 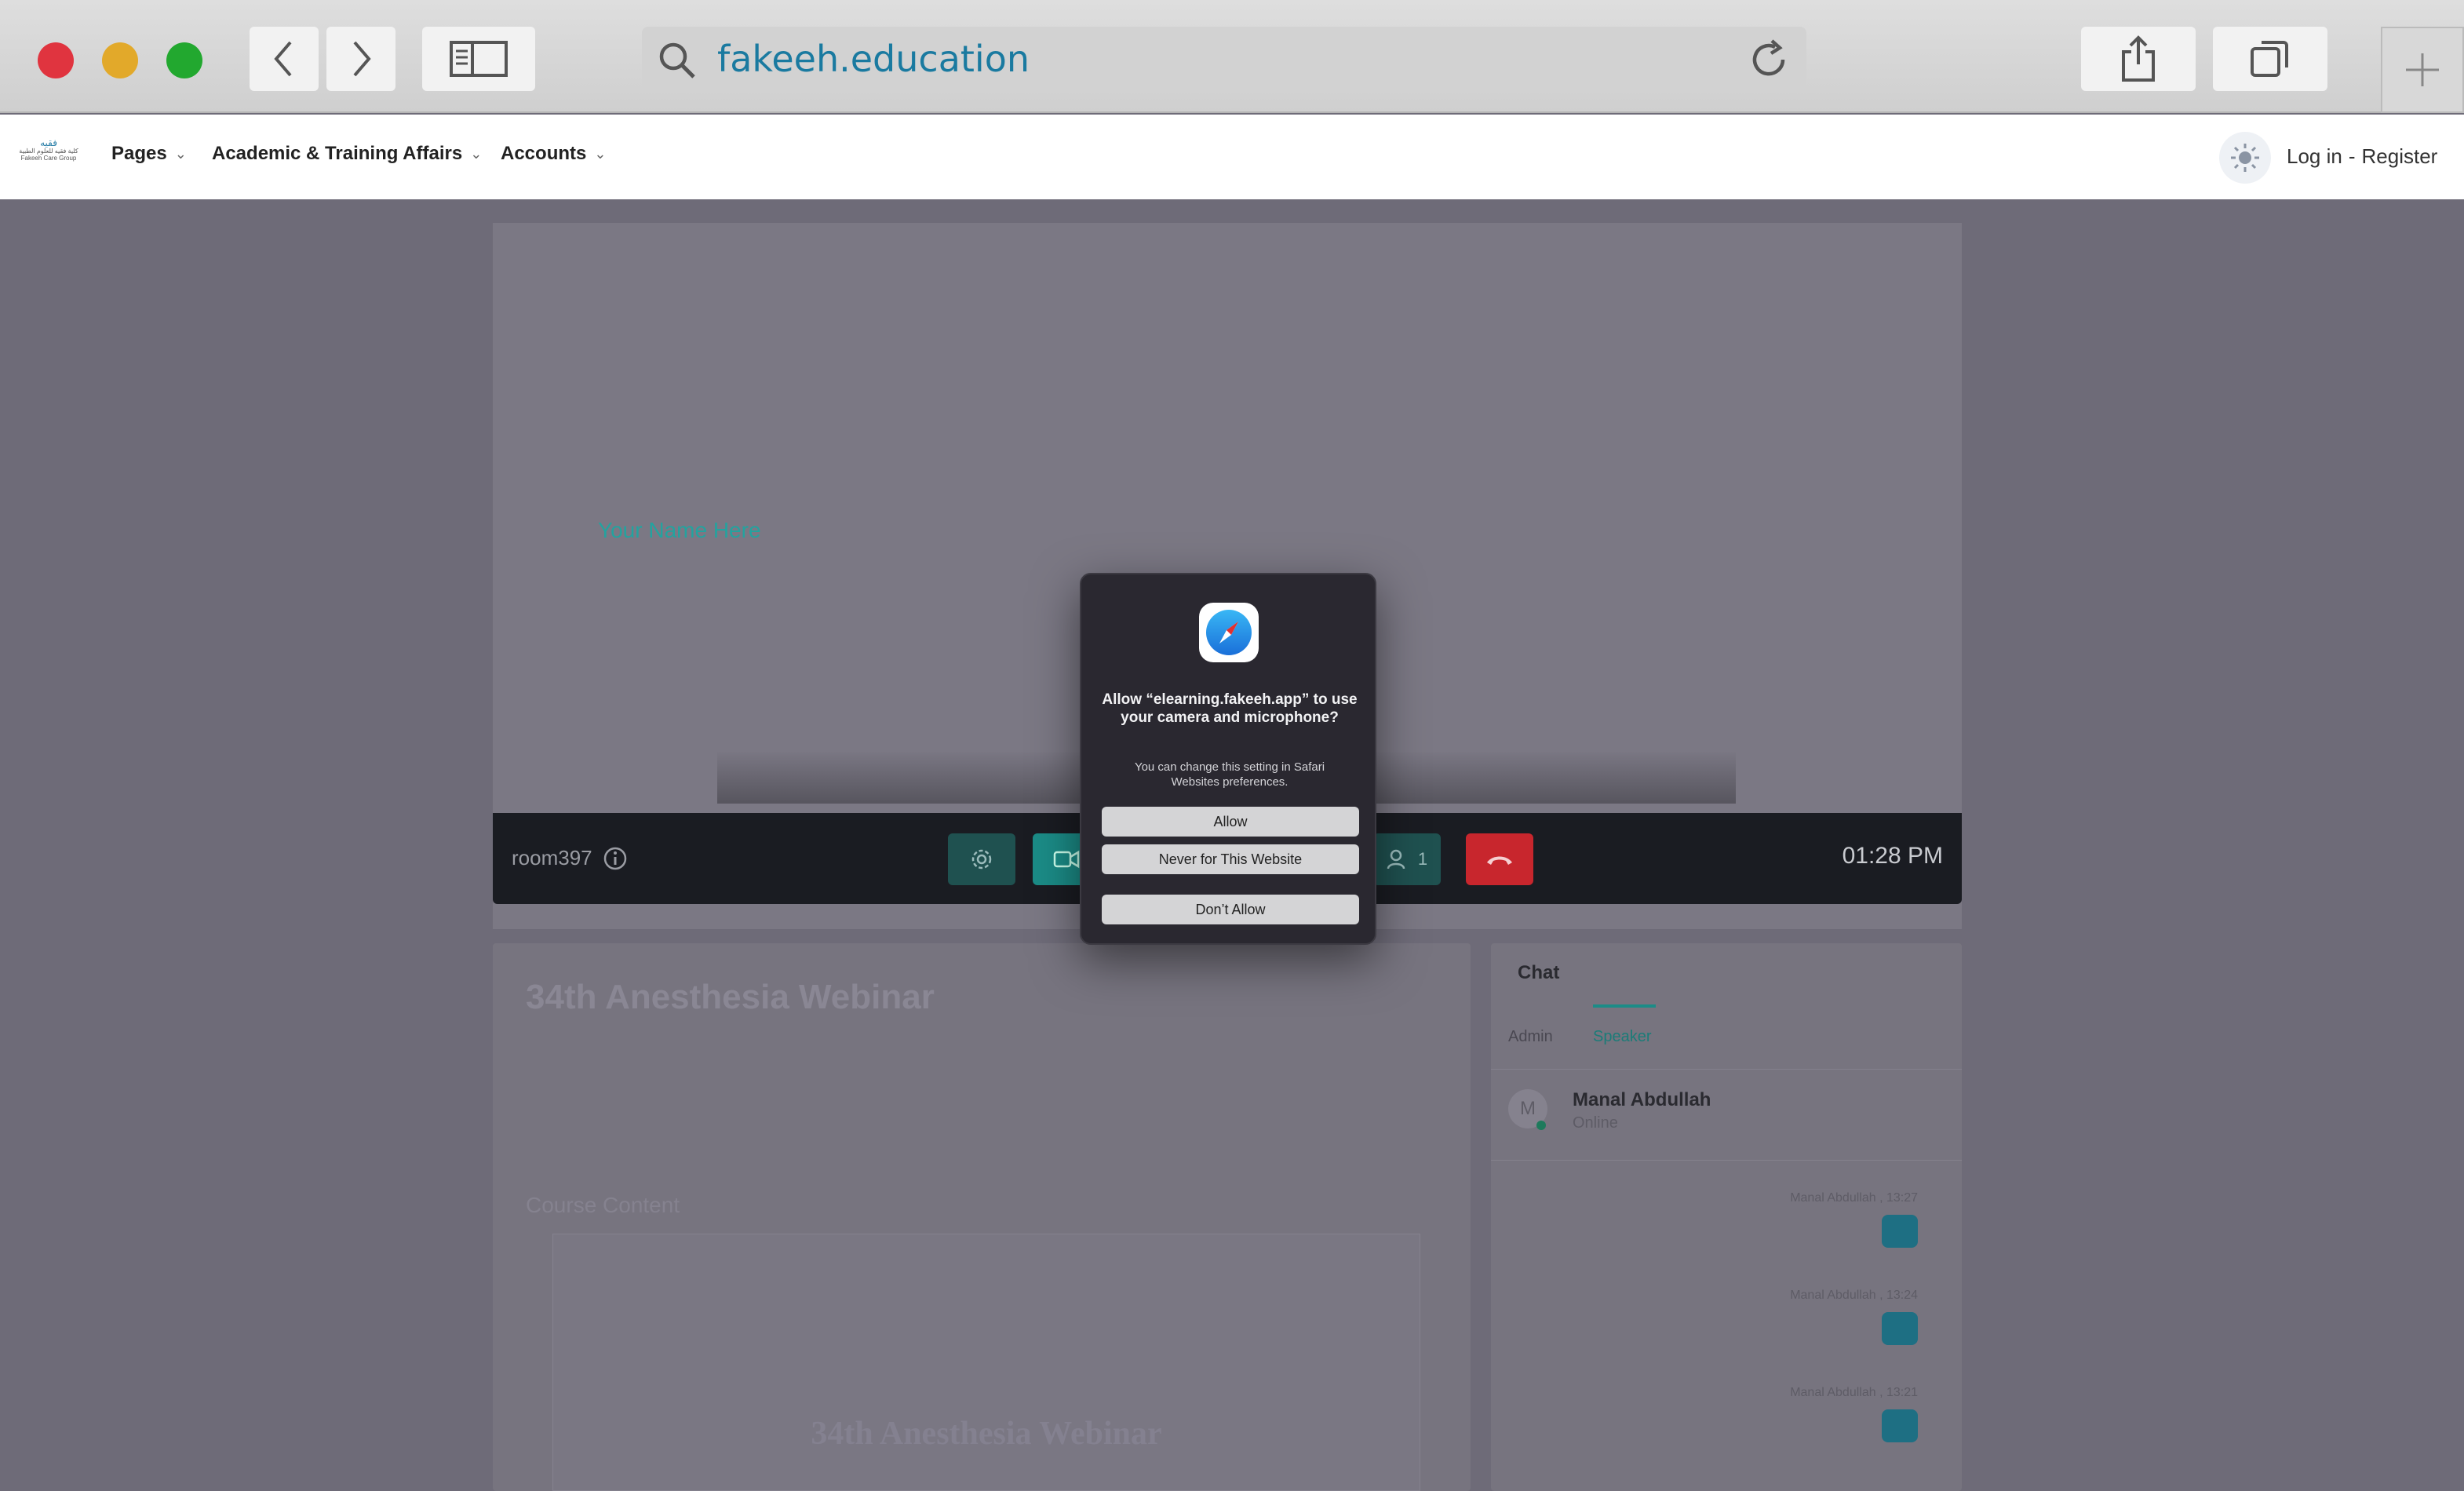 I want to click on minimize-window-button, so click(x=120, y=60).